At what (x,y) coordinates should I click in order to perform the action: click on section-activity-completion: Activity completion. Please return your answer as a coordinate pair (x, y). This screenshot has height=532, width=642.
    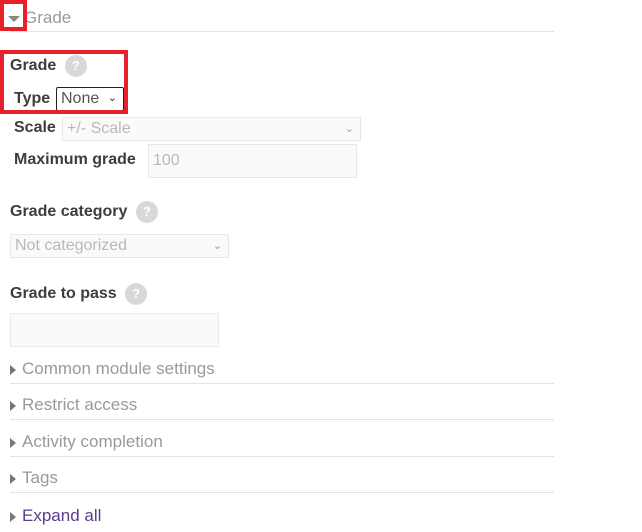
    Looking at the image, I should click on (86, 442).